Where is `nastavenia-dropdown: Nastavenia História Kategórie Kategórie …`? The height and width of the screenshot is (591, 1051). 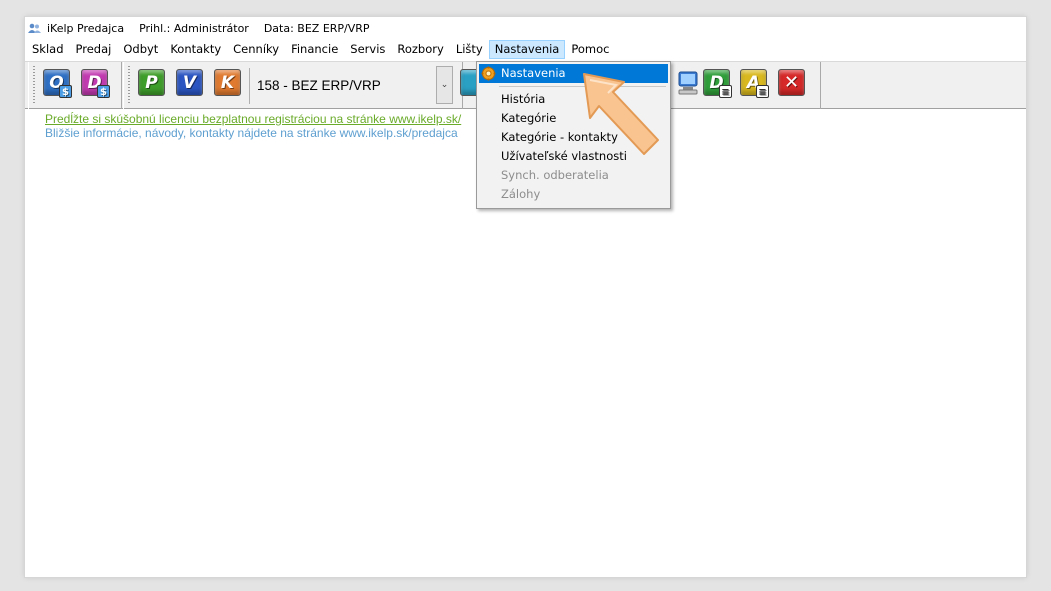
nastavenia-dropdown: Nastavenia História Kategórie Kategórie … is located at coordinates (573, 135).